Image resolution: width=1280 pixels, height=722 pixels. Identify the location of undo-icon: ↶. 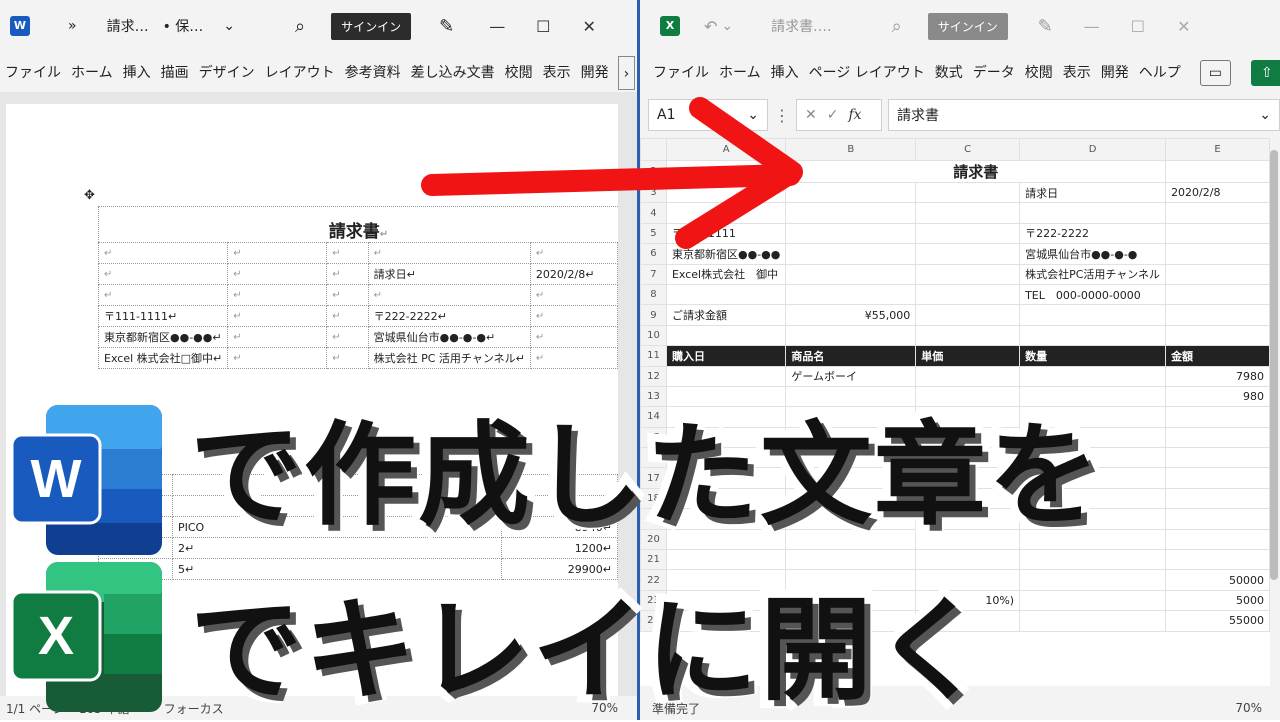
(710, 26).